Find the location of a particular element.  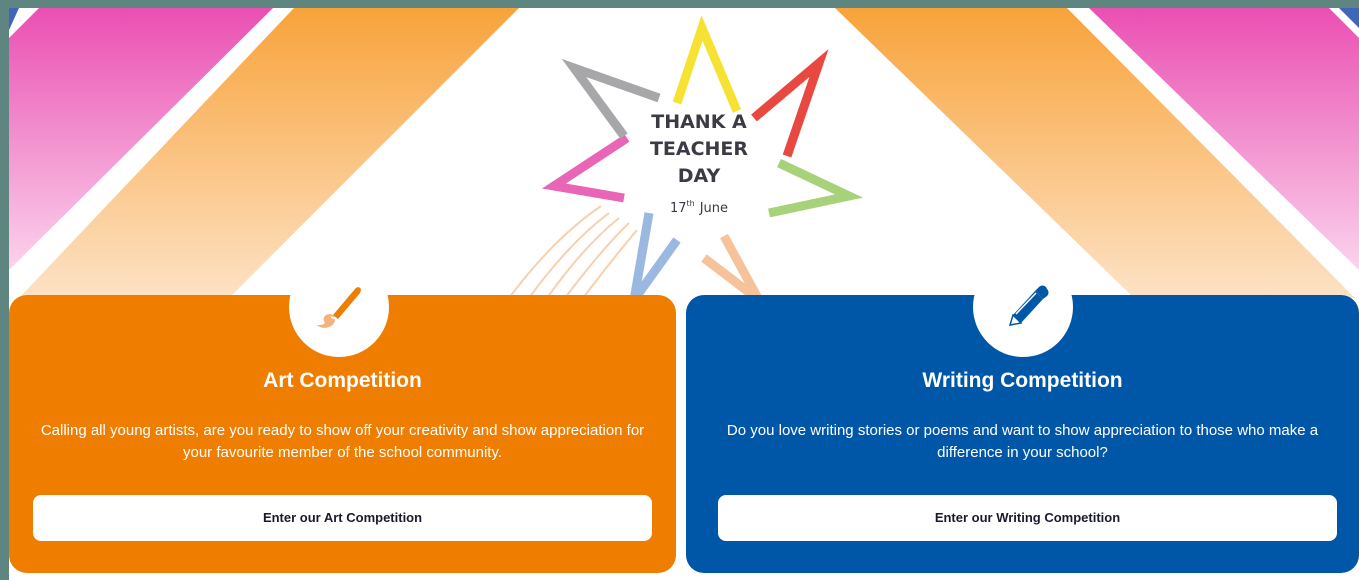

art-badge is located at coordinates (339, 307).